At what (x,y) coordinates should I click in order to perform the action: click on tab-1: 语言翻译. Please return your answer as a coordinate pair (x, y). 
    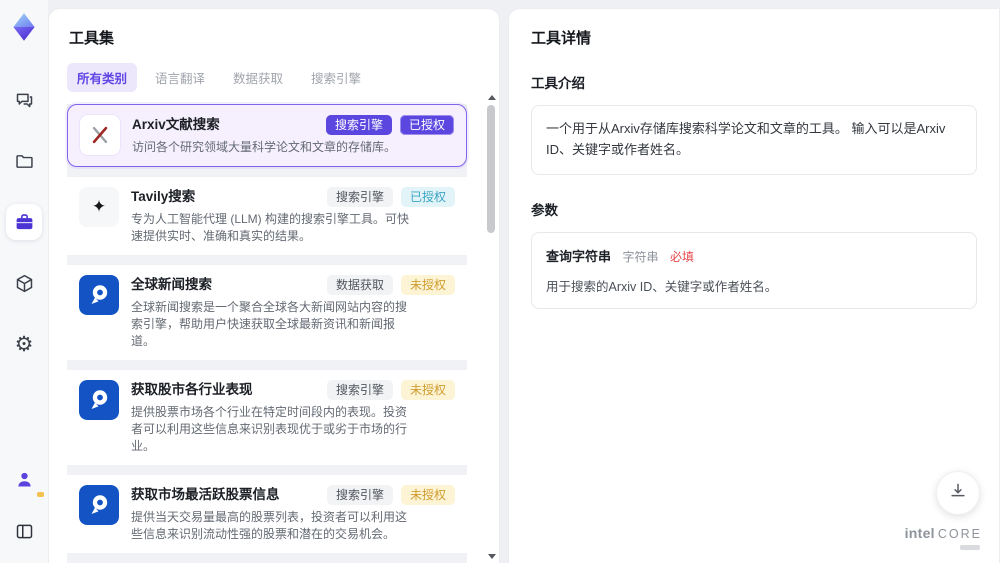
    Looking at the image, I should click on (180, 77).